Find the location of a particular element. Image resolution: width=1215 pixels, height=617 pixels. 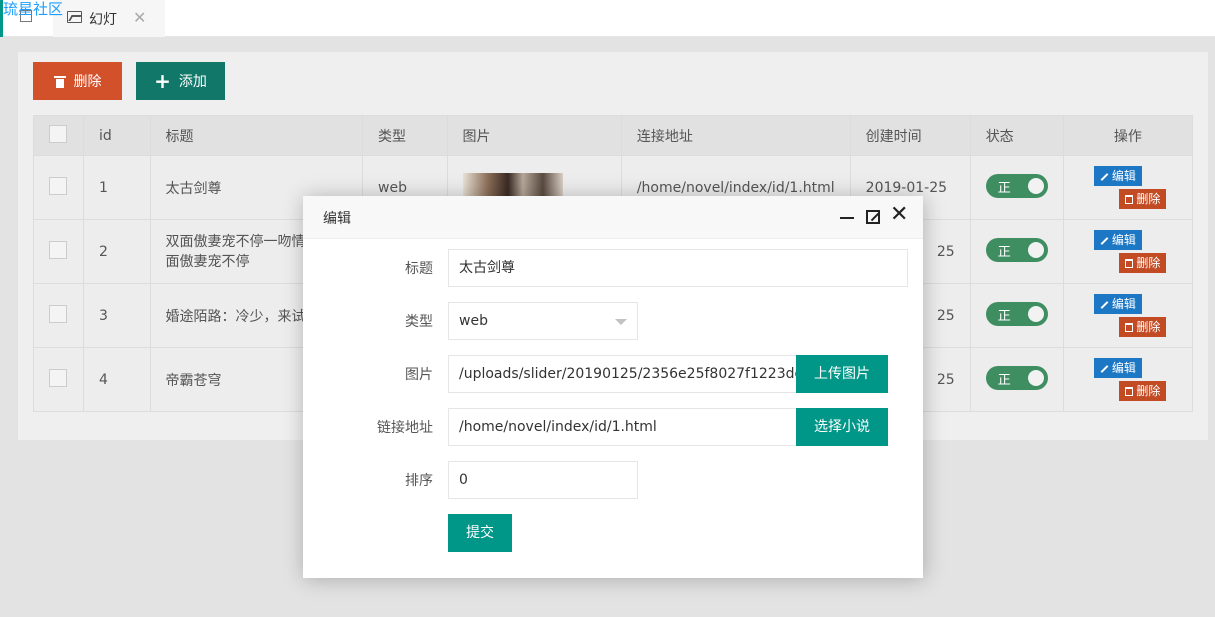

table-header-row: id 标题 类型 图片 连接地址 创建时间 状态 操作 is located at coordinates (613, 135).